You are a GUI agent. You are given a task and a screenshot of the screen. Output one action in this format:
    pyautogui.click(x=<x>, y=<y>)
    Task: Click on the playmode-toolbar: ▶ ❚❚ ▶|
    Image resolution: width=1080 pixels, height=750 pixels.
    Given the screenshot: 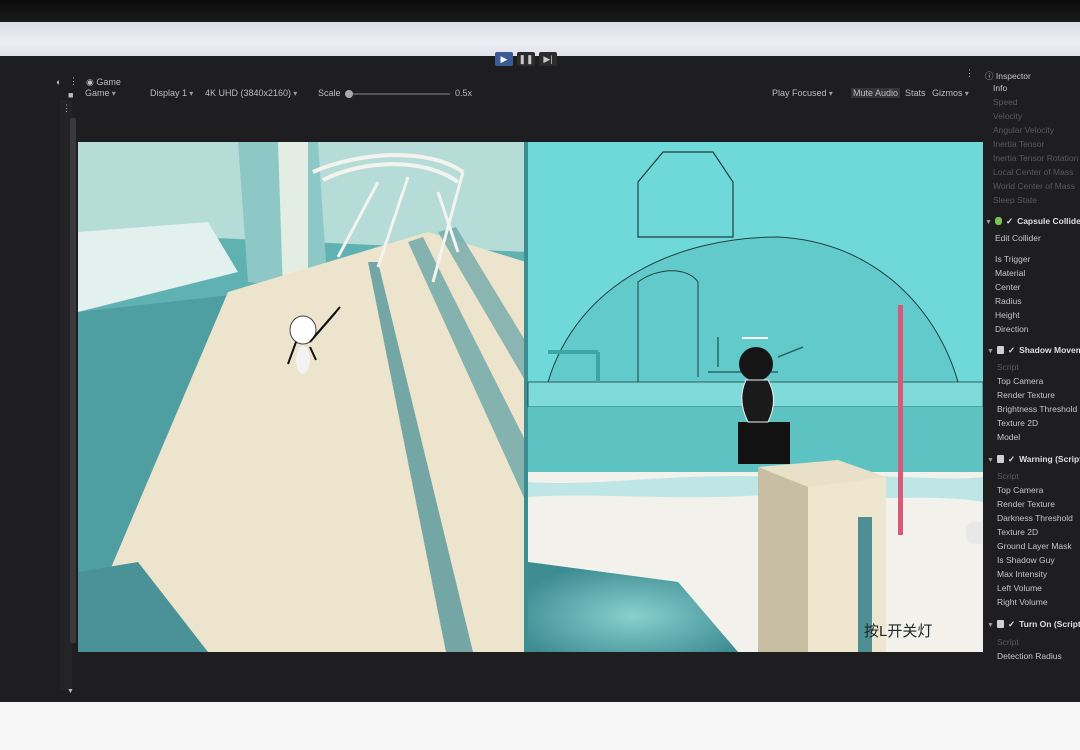 What is the action you would take?
    pyautogui.click(x=526, y=59)
    